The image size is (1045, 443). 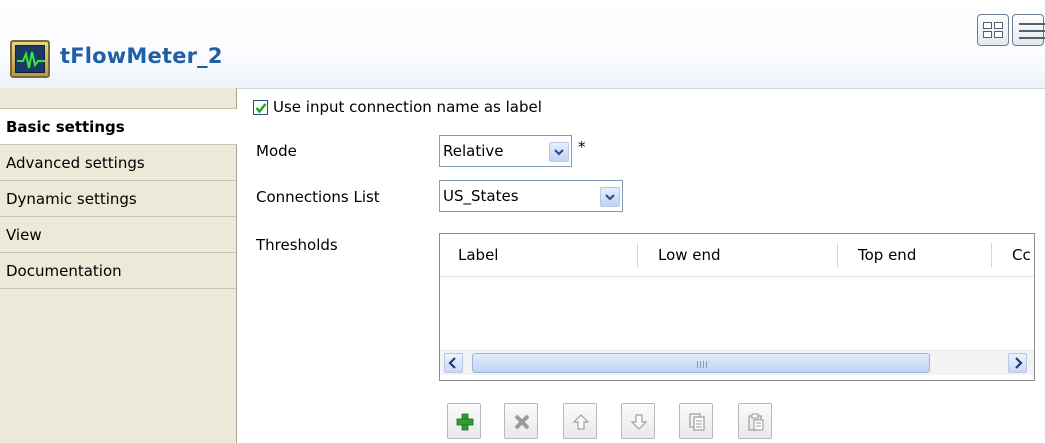 I want to click on checkmark-icon, so click(x=261, y=107).